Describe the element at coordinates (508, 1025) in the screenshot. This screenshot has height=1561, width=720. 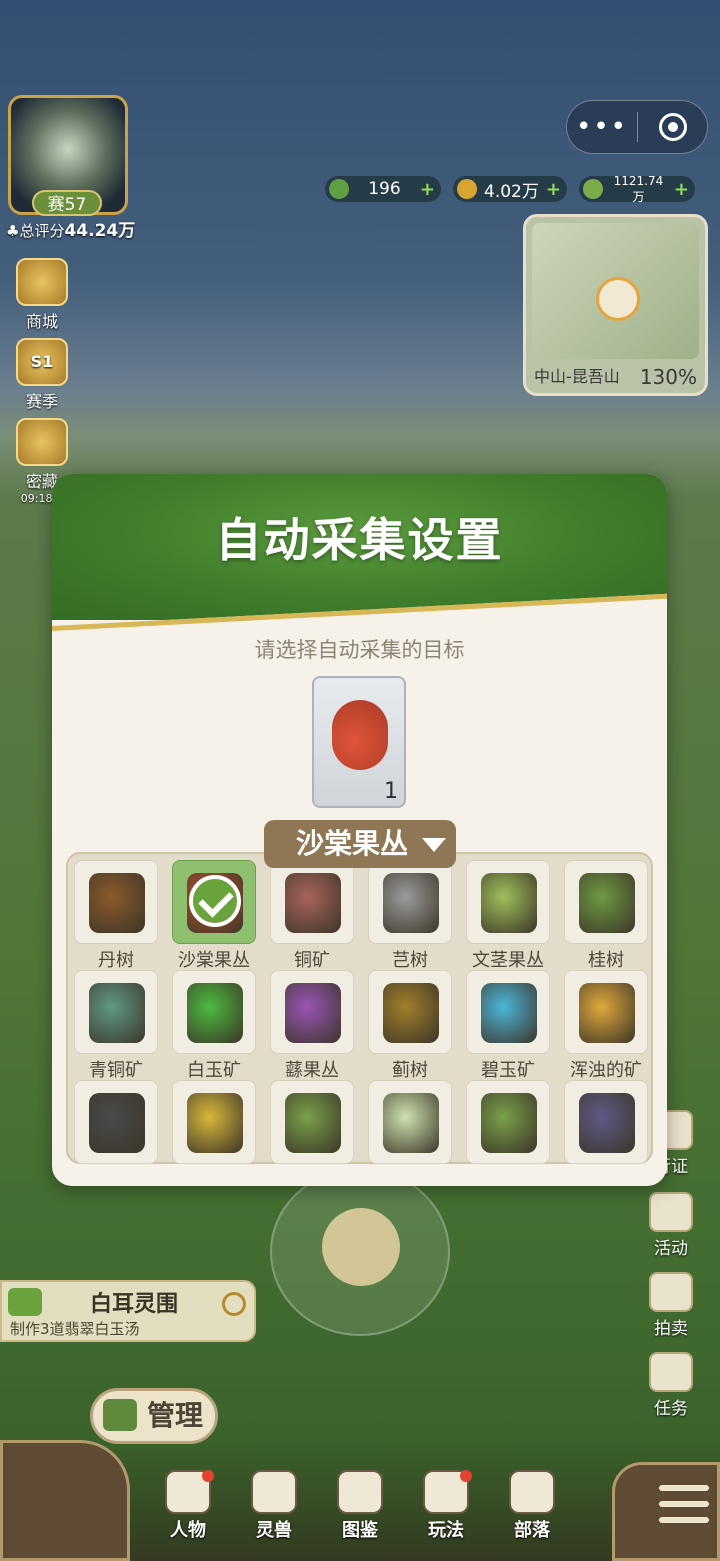
I see `gather-target-item: 碧玉矿` at that location.